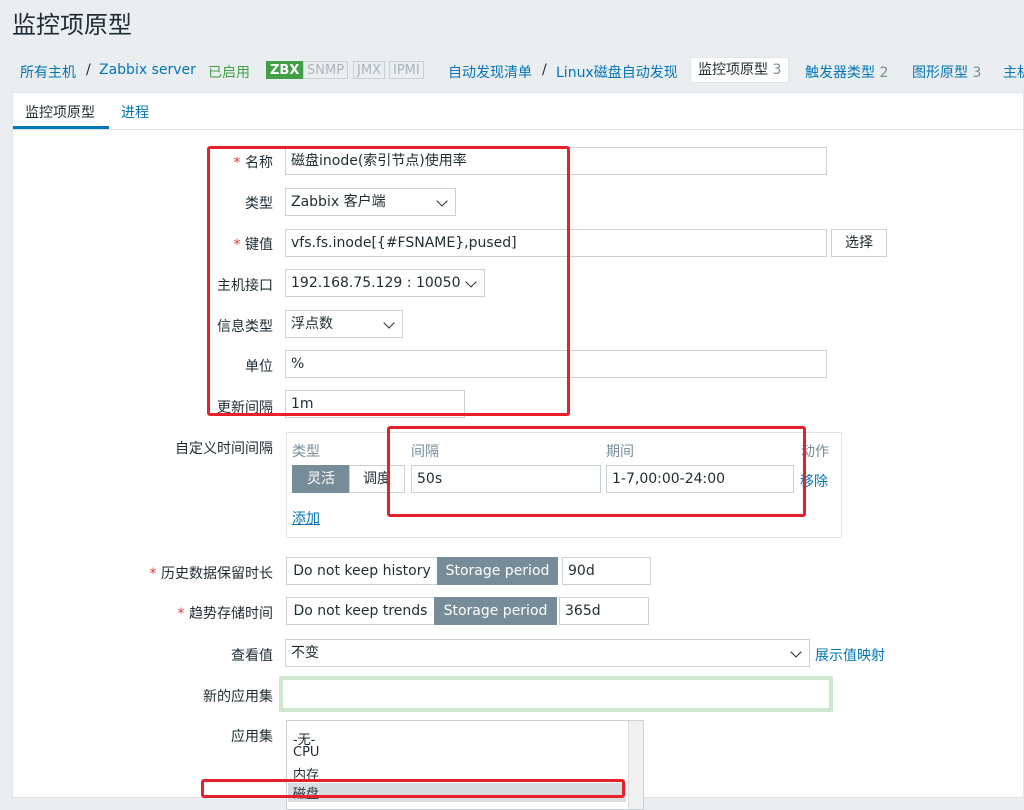 The height and width of the screenshot is (810, 1024). What do you see at coordinates (321, 479) in the screenshot?
I see `flexible-toggle: 灵活` at bounding box center [321, 479].